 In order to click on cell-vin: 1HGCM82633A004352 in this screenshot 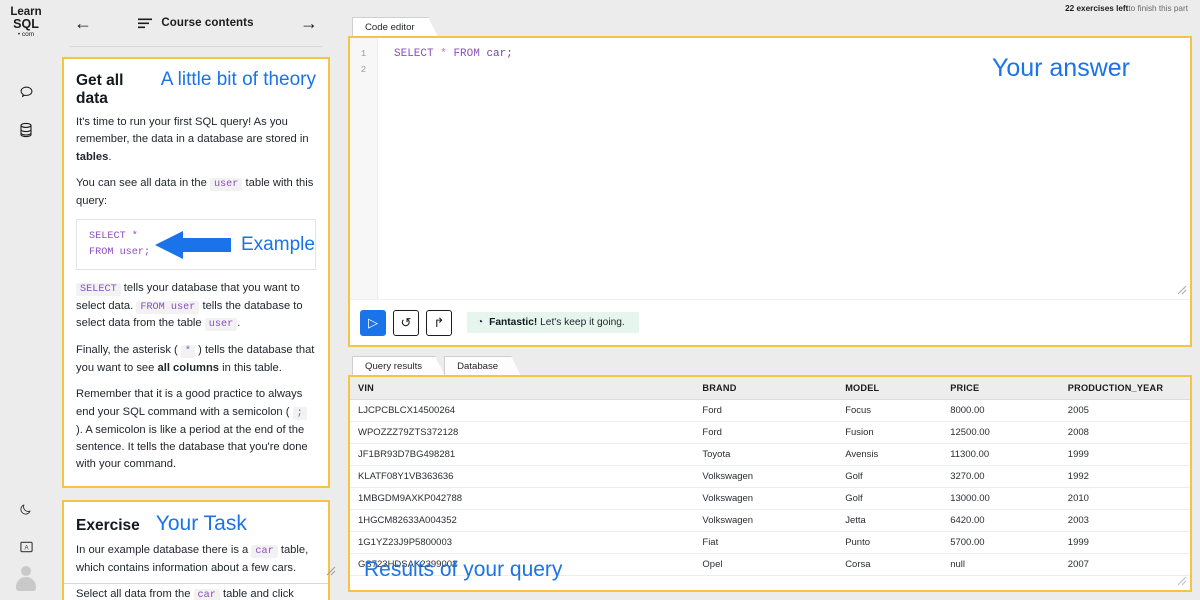, I will do `click(522, 520)`.